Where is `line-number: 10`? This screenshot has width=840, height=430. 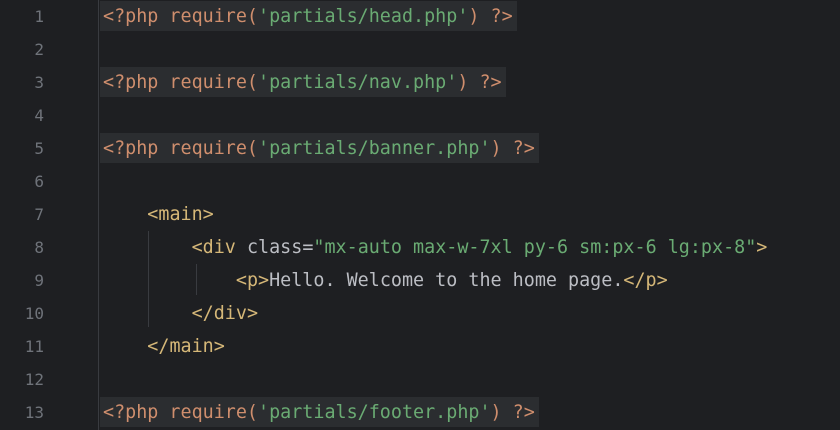 line-number: 10 is located at coordinates (34, 313).